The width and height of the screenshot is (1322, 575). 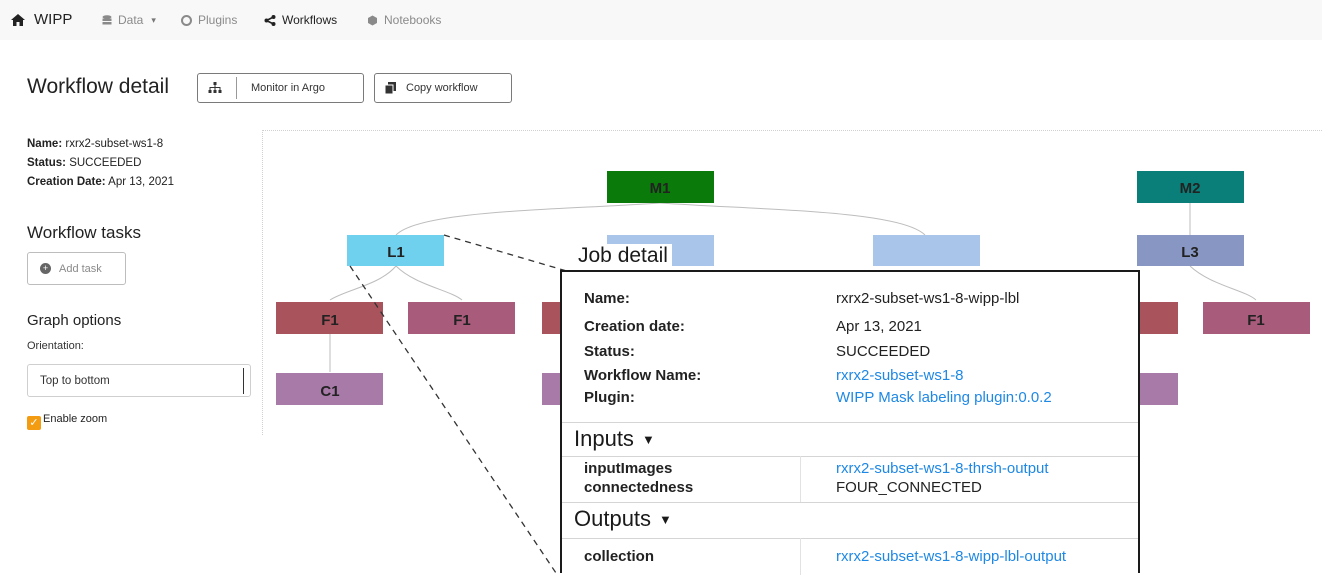 I want to click on node-l1: L1, so click(x=395, y=250).